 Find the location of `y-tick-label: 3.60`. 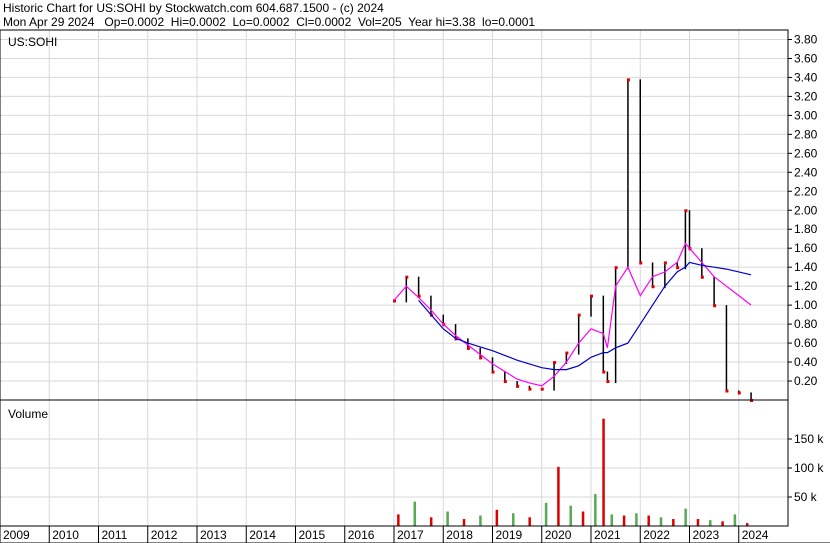

y-tick-label: 3.60 is located at coordinates (806, 58).